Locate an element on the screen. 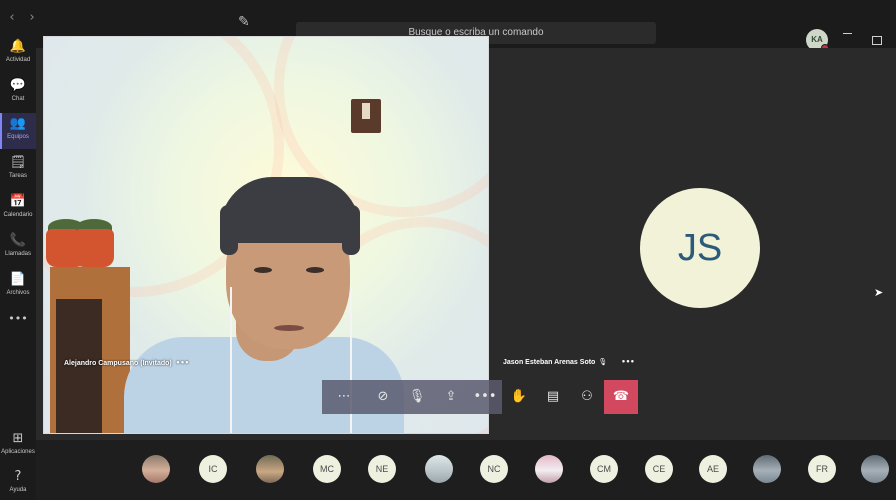  earphone-cable is located at coordinates (231, 360).